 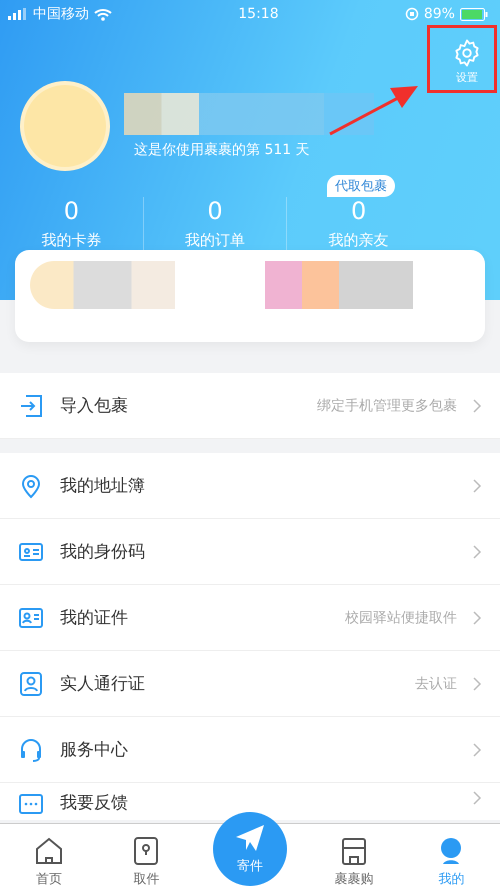 I want to click on menu-row: 实人通行证 去认证, so click(x=250, y=684).